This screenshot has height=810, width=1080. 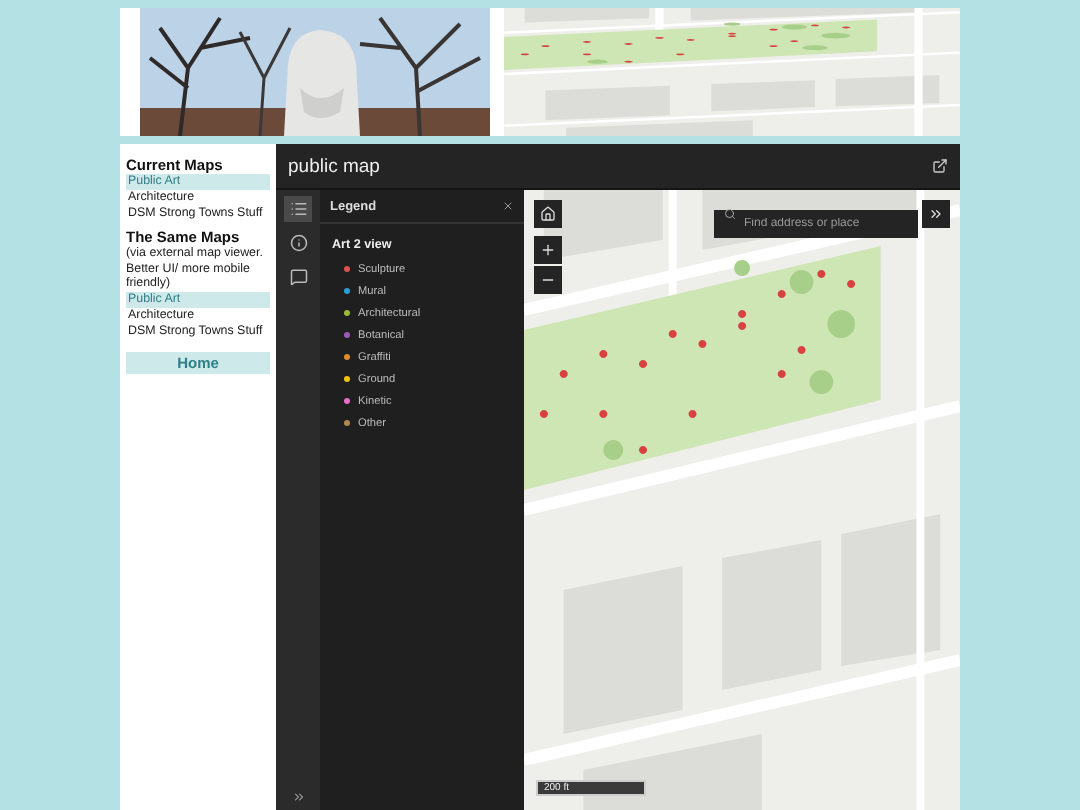 I want to click on app-title: public map, so click(x=334, y=166).